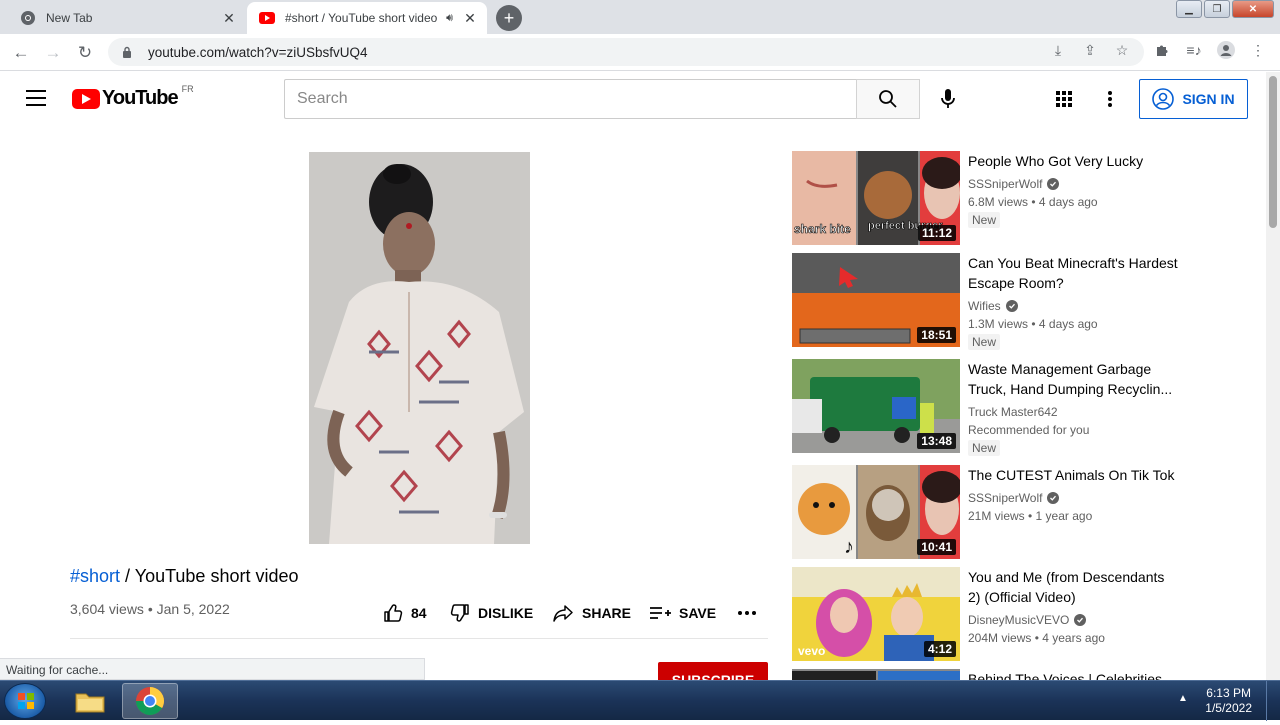 This screenshot has height=725, width=1280. Describe the element at coordinates (1013, 412) in the screenshot. I see `recommendation-channel: Truck Master642` at that location.